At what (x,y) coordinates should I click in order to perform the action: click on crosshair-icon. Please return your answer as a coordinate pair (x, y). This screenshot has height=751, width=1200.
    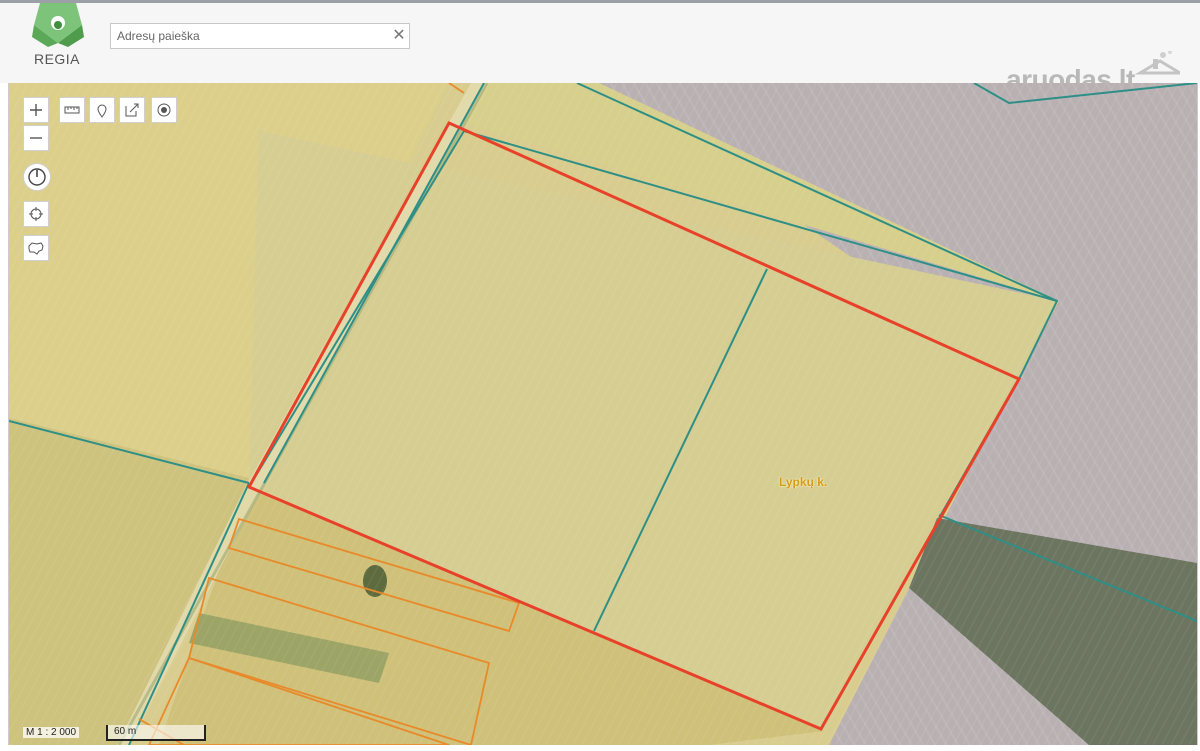
    Looking at the image, I should click on (36, 214).